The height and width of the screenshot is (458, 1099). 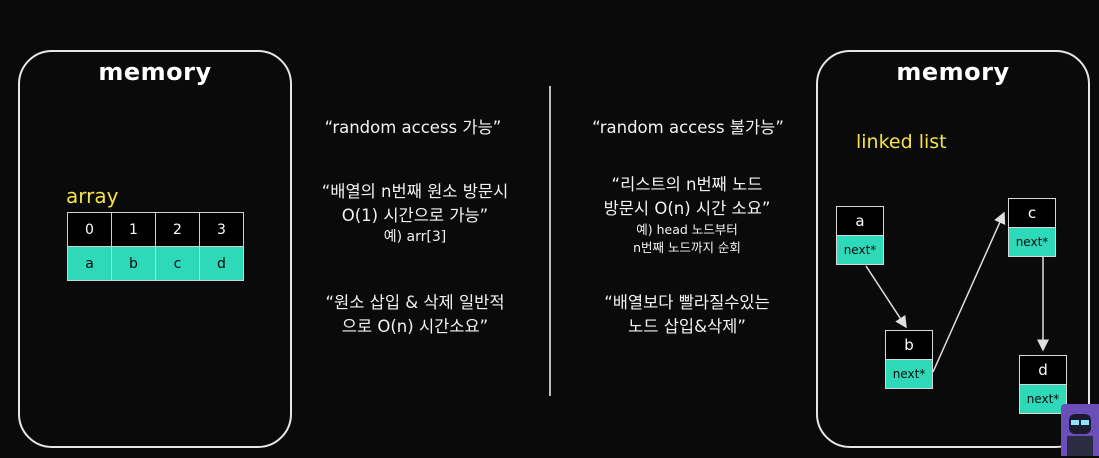 What do you see at coordinates (886, 297) in the screenshot?
I see `arrow-a-to-b` at bounding box center [886, 297].